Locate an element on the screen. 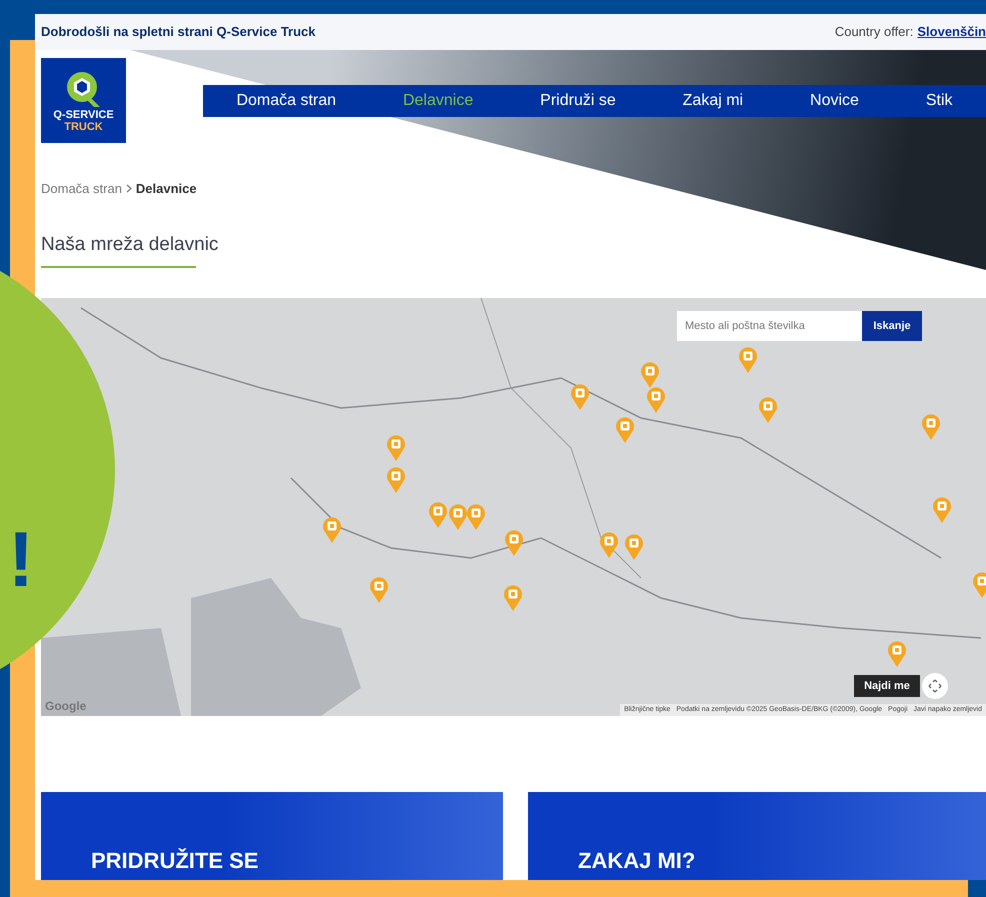 The width and height of the screenshot is (986, 897). welcome-text: Dobrodošli na spletni strani Q-Service Truck is located at coordinates (178, 32).